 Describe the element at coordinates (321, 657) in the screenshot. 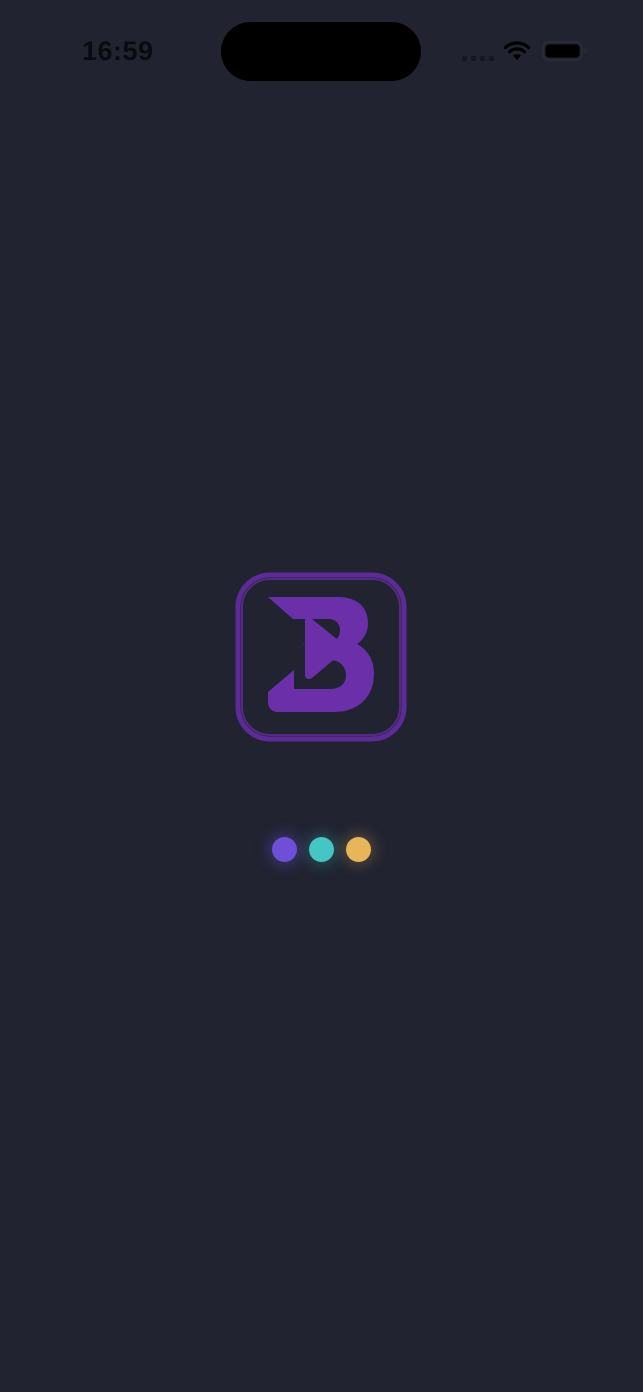

I see `app-logo` at that location.